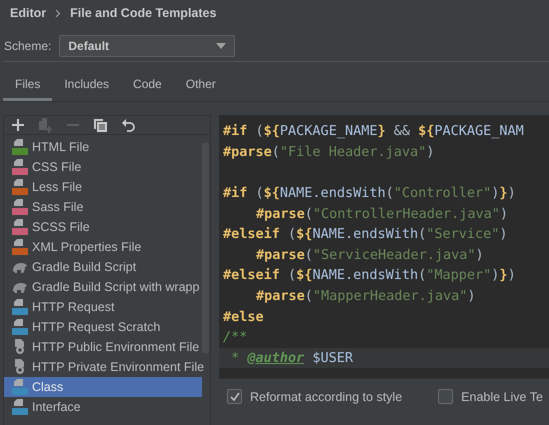  I want to click on code-line: #else, so click(243, 317).